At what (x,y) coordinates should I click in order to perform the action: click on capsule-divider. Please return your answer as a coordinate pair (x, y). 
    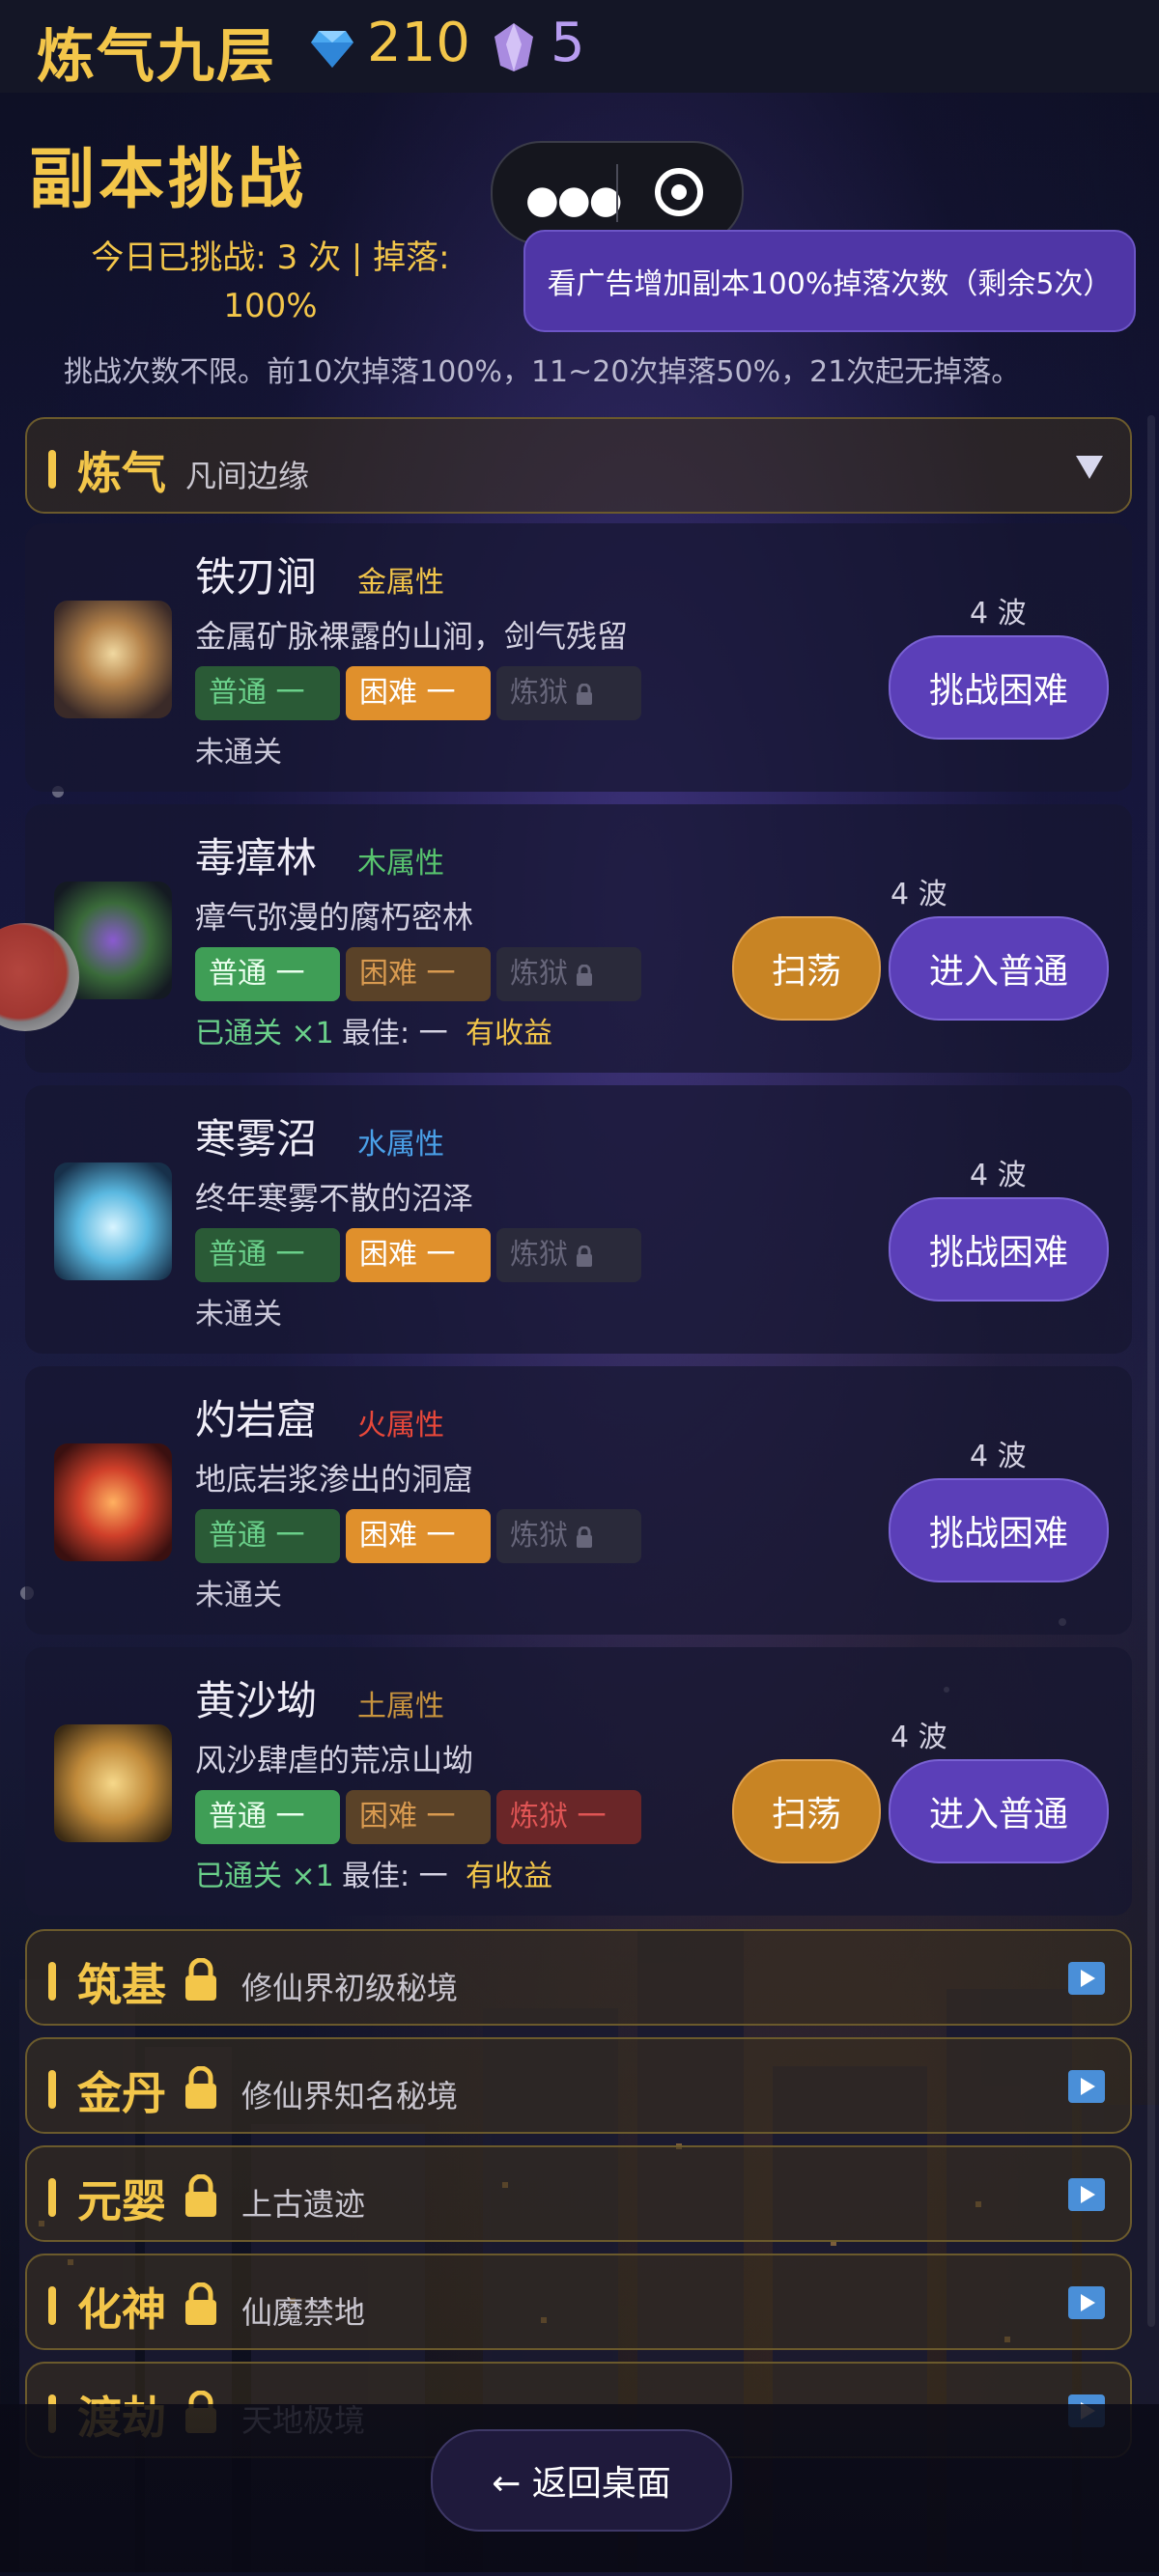
    Looking at the image, I should click on (617, 193).